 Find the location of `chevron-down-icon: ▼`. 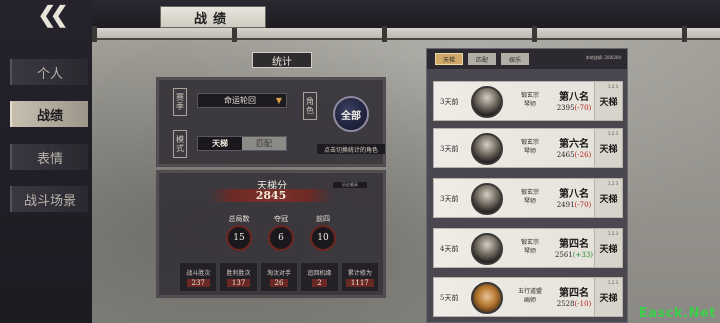

chevron-down-icon: ▼ is located at coordinates (278, 100).